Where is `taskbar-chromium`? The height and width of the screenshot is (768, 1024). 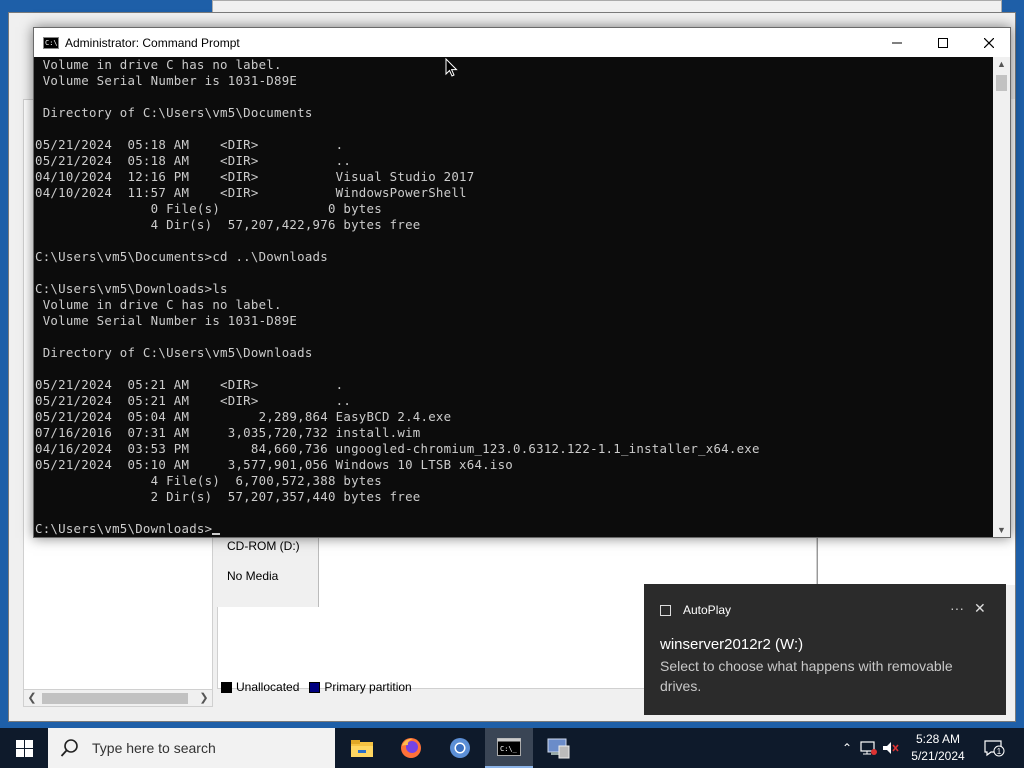
taskbar-chromium is located at coordinates (460, 748).